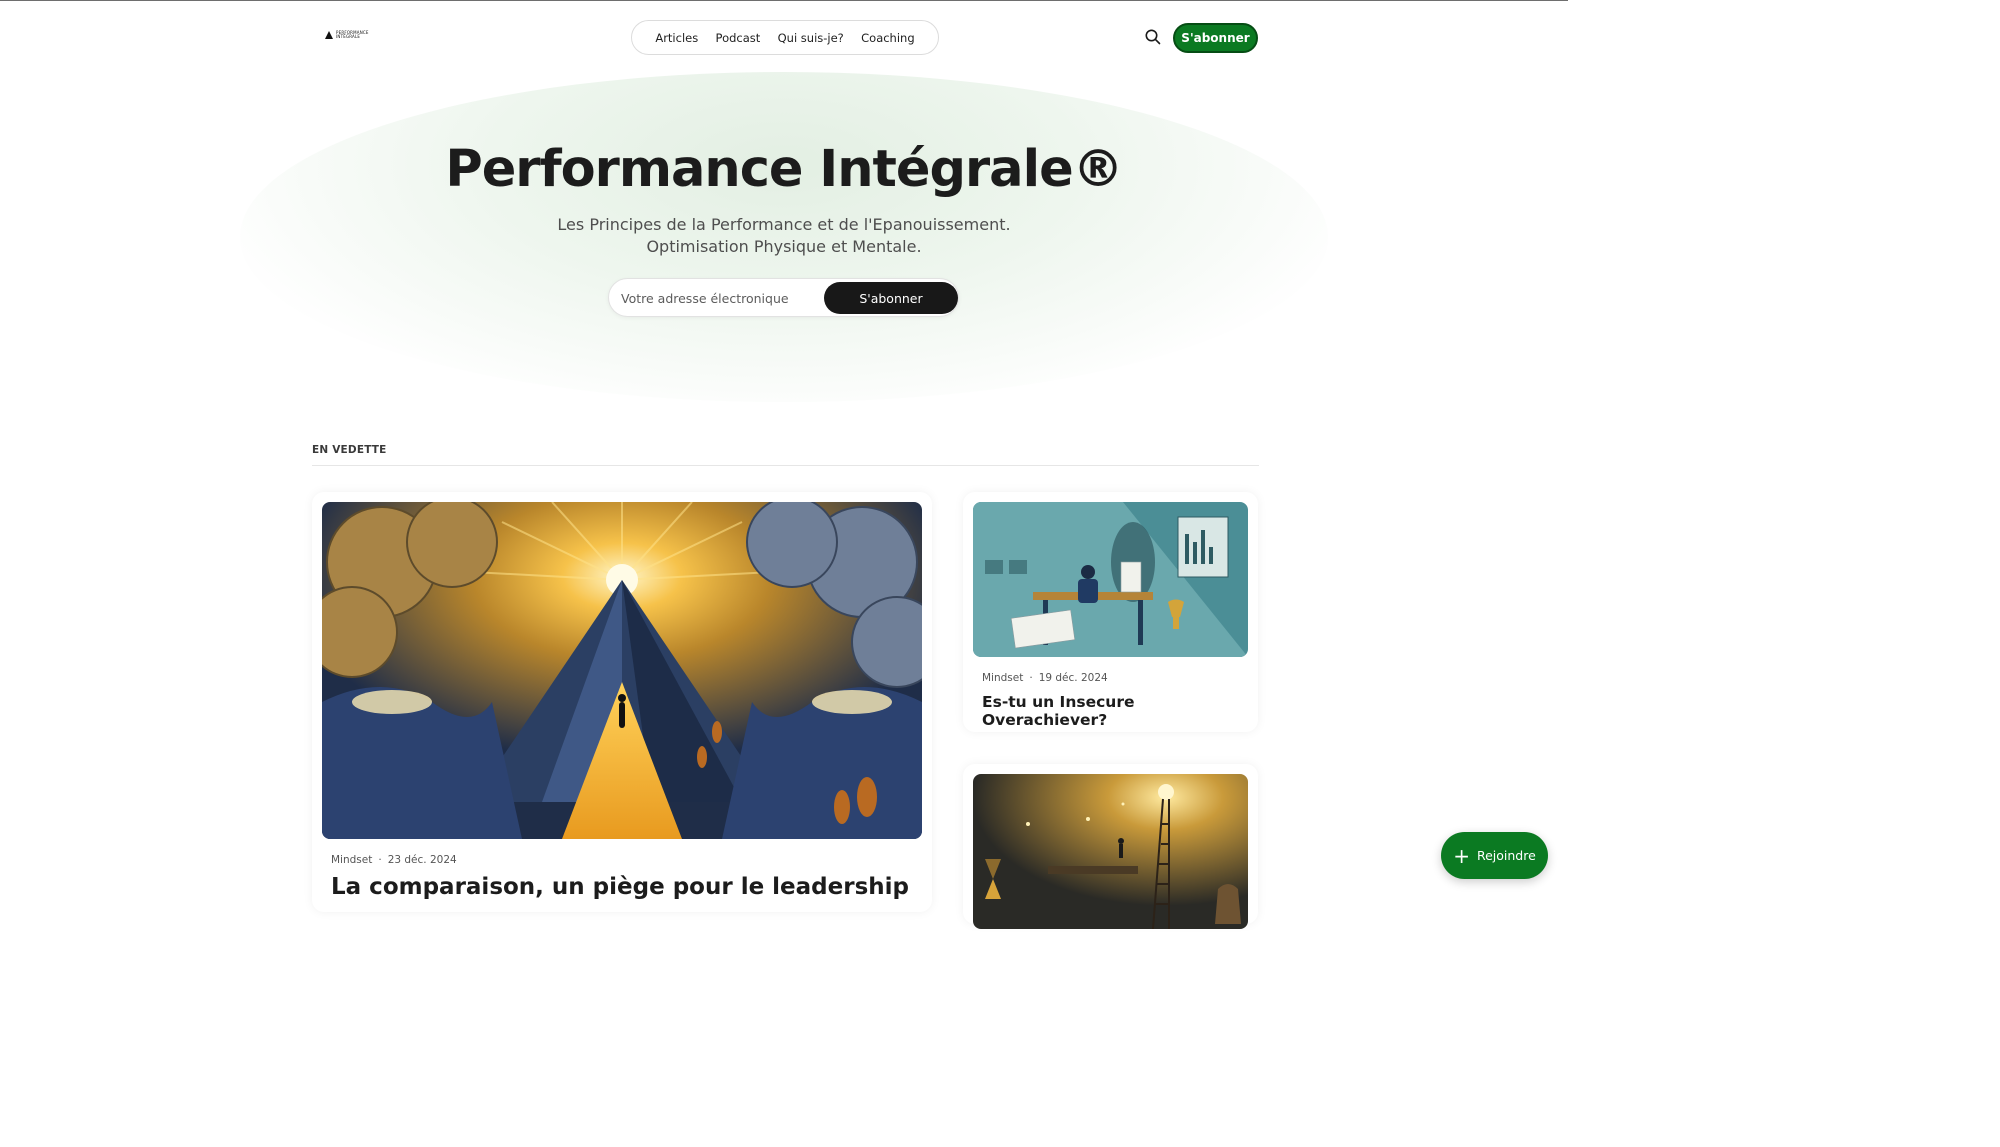 This screenshot has width=2000, height=1147. Describe the element at coordinates (738, 38) in the screenshot. I see `nav-item-podcast: Podcast` at that location.